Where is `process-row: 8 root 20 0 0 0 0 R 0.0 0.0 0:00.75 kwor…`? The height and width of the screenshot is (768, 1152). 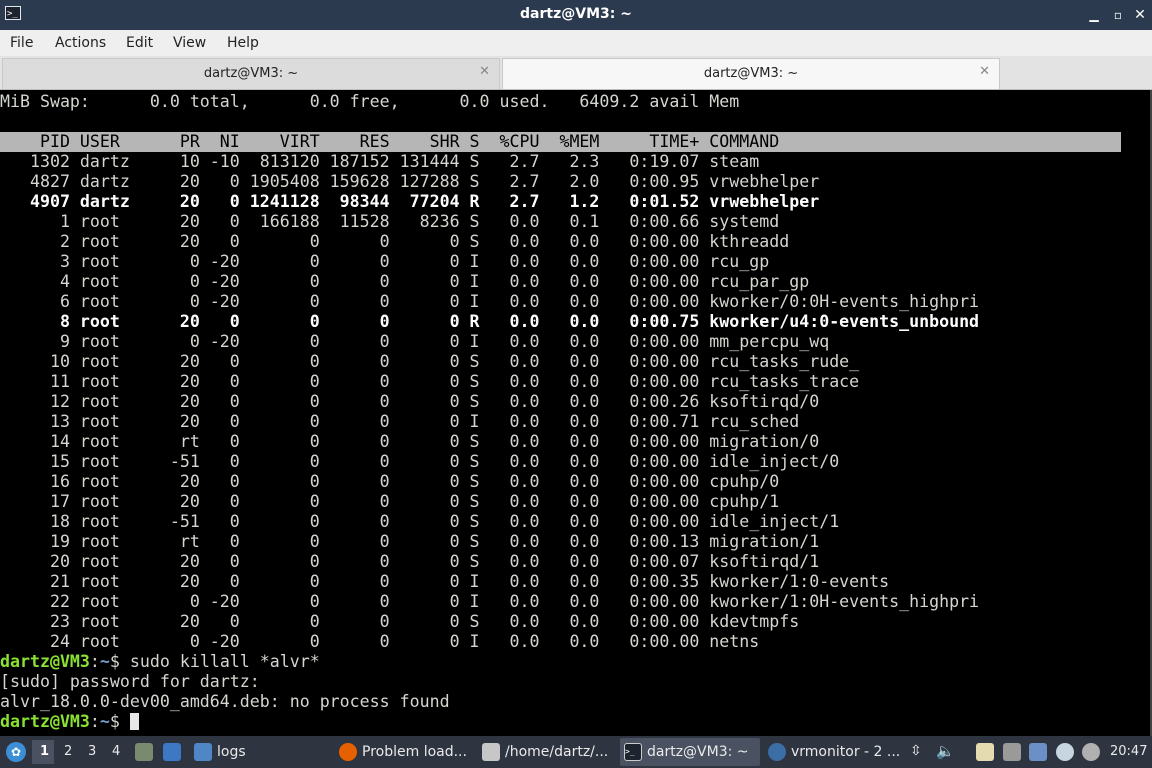
process-row: 8 root 20 0 0 0 0 R 0.0 0.0 0:00.75 kwor… is located at coordinates (490, 321).